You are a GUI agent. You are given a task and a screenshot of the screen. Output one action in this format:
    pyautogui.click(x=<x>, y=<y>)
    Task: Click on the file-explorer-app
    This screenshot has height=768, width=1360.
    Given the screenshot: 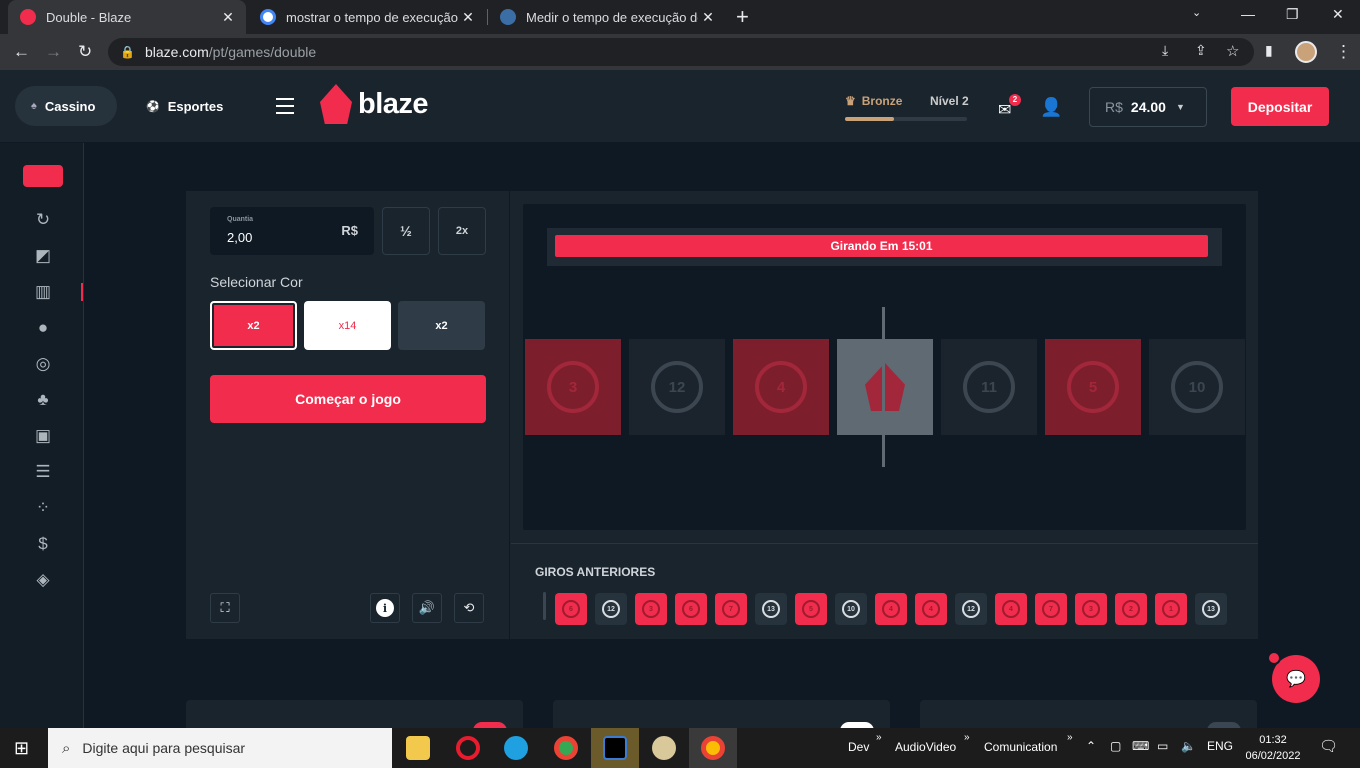 What is the action you would take?
    pyautogui.click(x=418, y=748)
    